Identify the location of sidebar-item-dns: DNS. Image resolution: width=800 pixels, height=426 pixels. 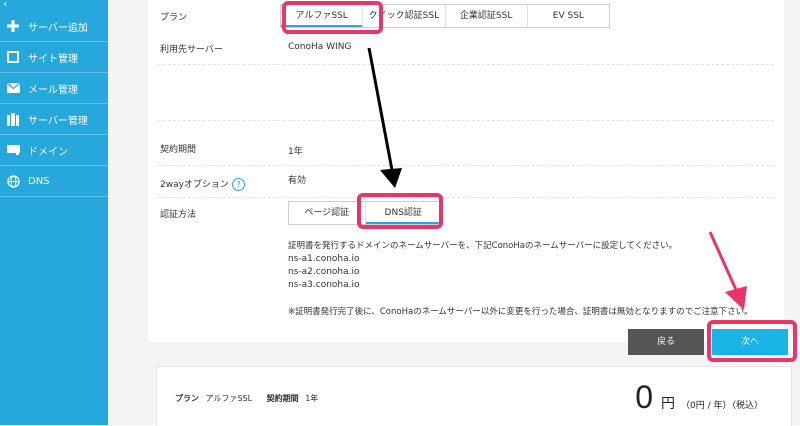
(54, 181).